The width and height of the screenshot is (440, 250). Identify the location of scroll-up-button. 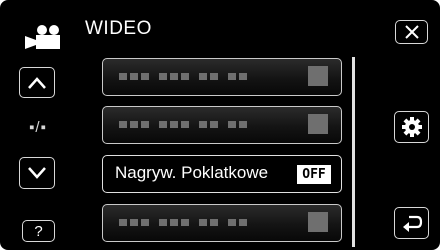
(37, 82).